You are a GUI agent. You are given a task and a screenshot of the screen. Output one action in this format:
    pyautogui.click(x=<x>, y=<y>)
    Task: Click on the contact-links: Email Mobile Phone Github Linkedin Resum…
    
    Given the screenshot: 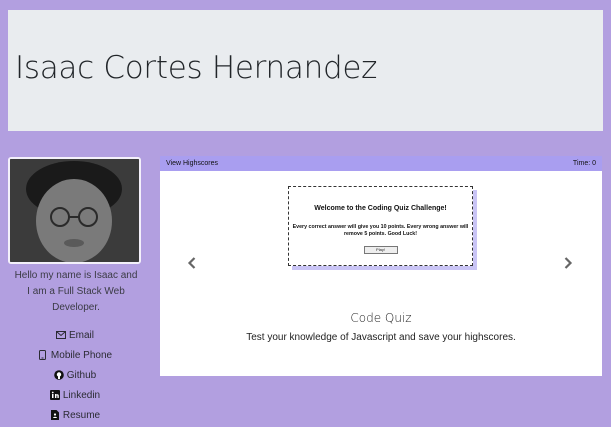 What is the action you would take?
    pyautogui.click(x=75, y=375)
    